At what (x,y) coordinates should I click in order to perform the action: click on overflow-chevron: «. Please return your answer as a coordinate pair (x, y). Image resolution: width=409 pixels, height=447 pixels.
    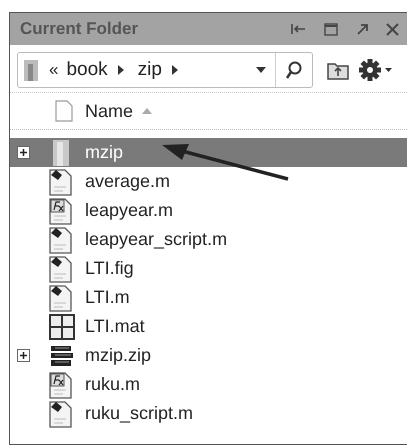
    Looking at the image, I should click on (53, 70).